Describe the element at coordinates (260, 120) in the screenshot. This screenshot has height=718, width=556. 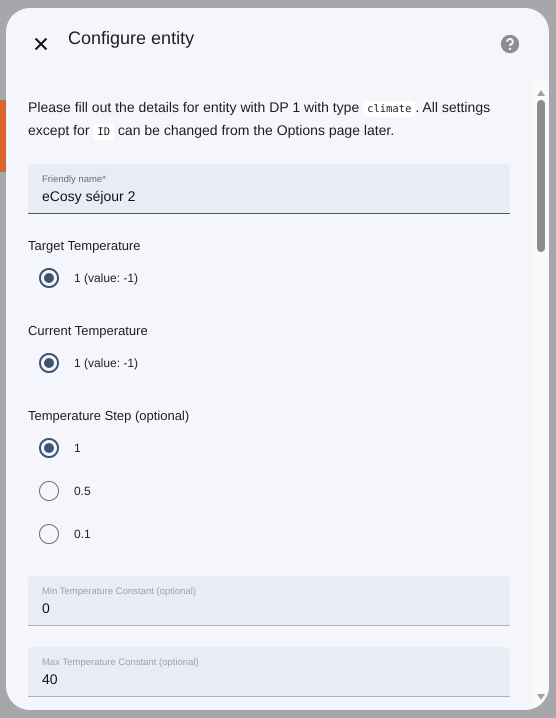
I see `description-text: Please fill out the details for entity with DP 1 with type climate . All settings except for ID can be changed from the Options page later.` at that location.